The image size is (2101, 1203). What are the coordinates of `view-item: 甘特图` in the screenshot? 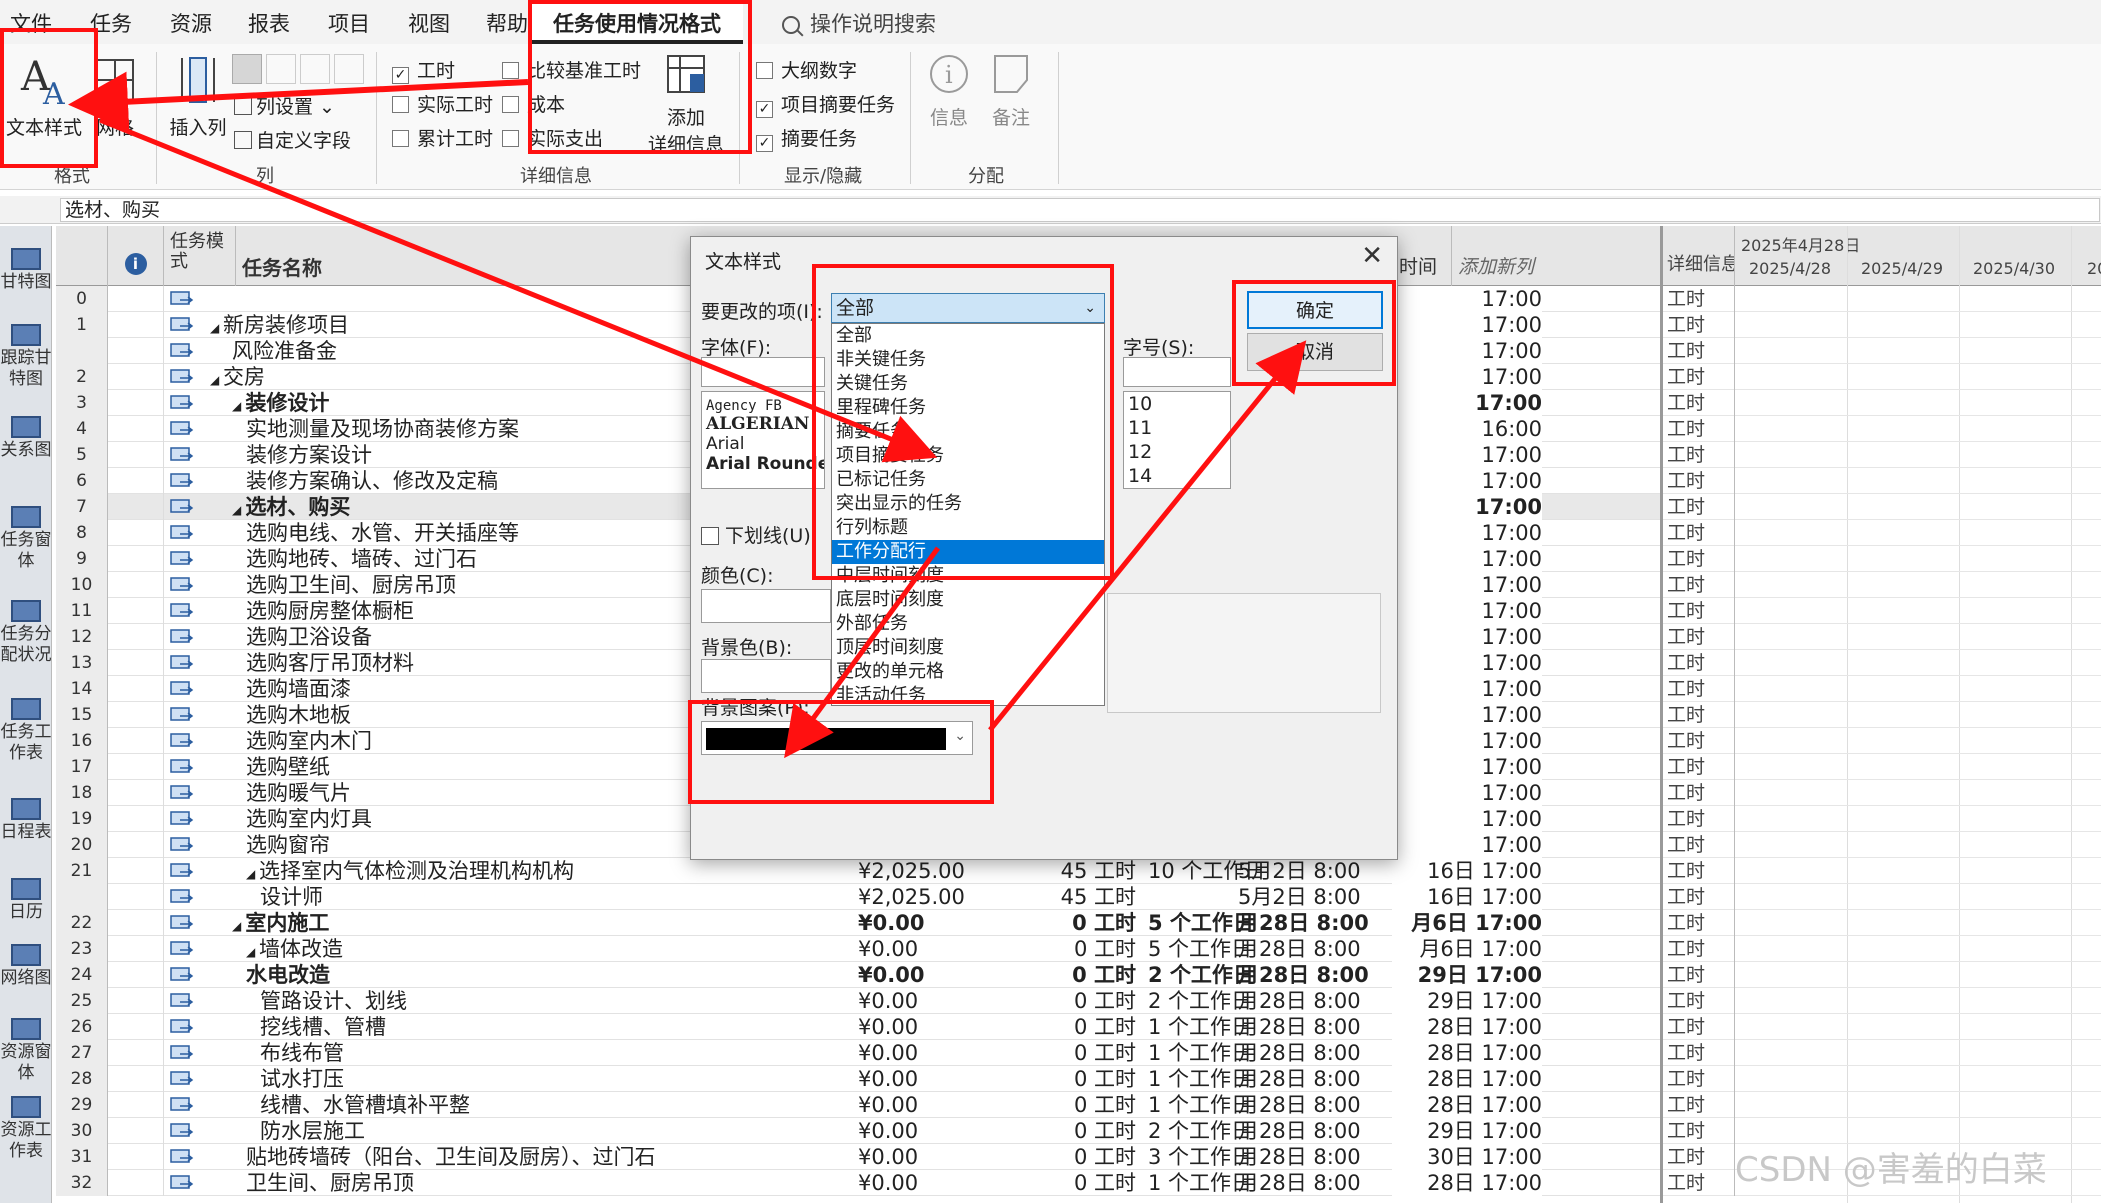 It's located at (26, 270).